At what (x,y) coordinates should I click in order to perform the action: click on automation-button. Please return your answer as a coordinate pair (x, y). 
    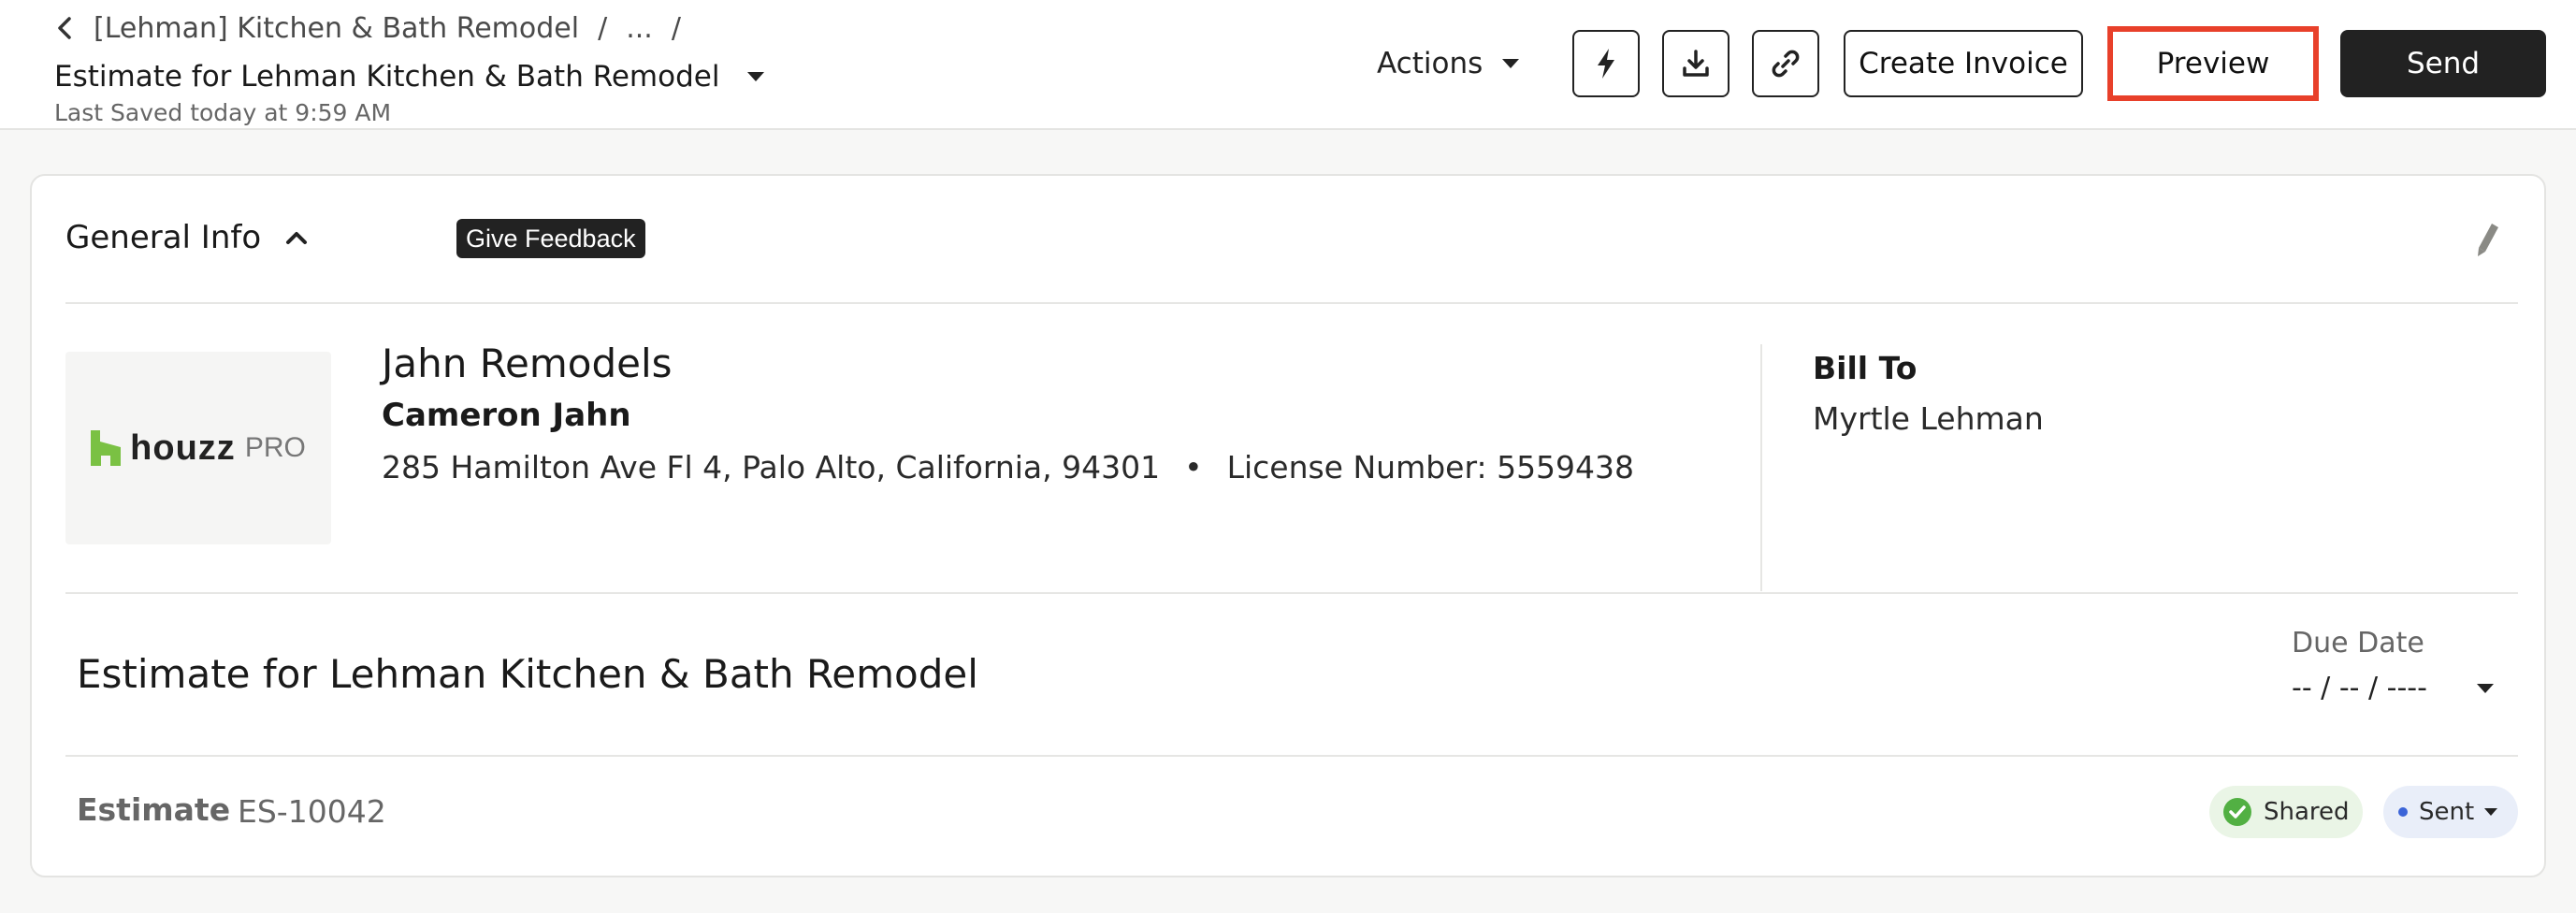
    Looking at the image, I should click on (1606, 63).